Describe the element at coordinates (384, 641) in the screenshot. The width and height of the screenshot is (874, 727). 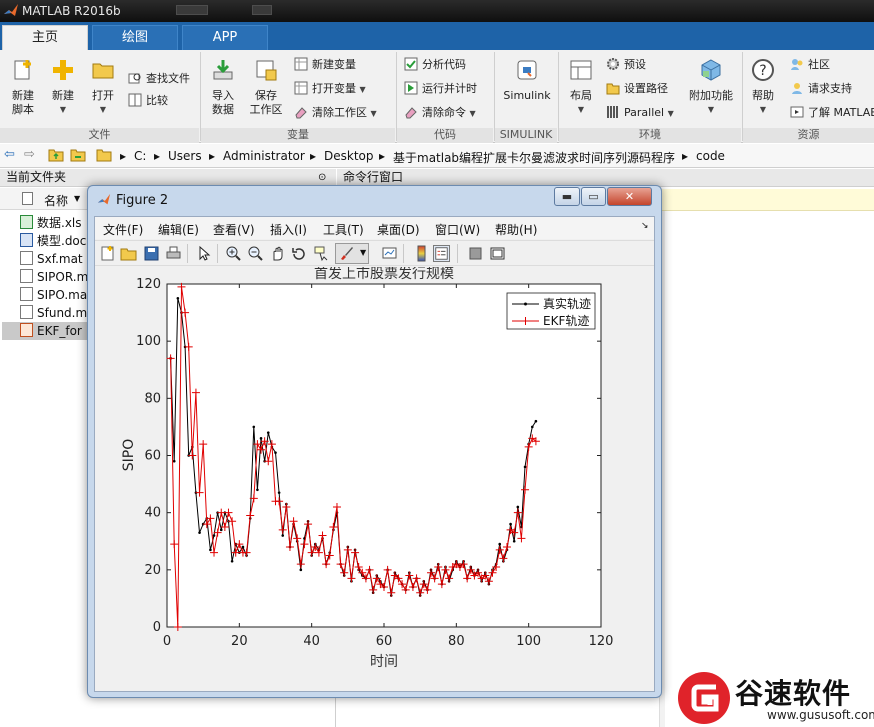
I see `x-tick-label: 60` at that location.